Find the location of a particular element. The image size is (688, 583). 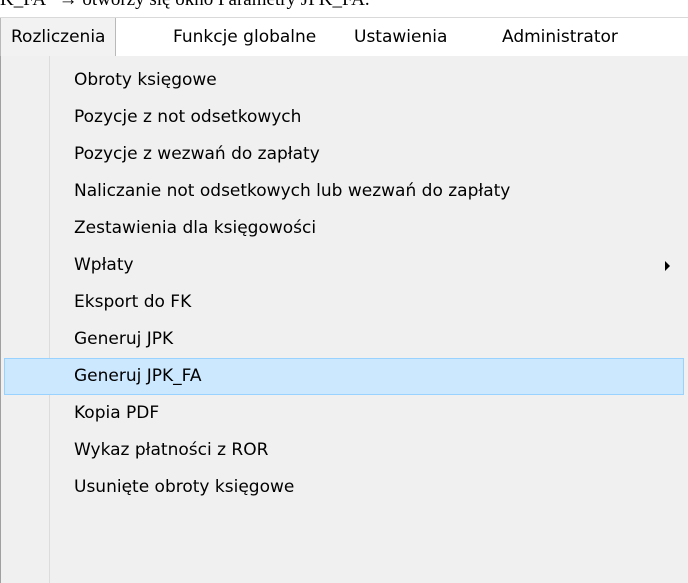

menu-item-label: Generuj JPK is located at coordinates (124, 339).